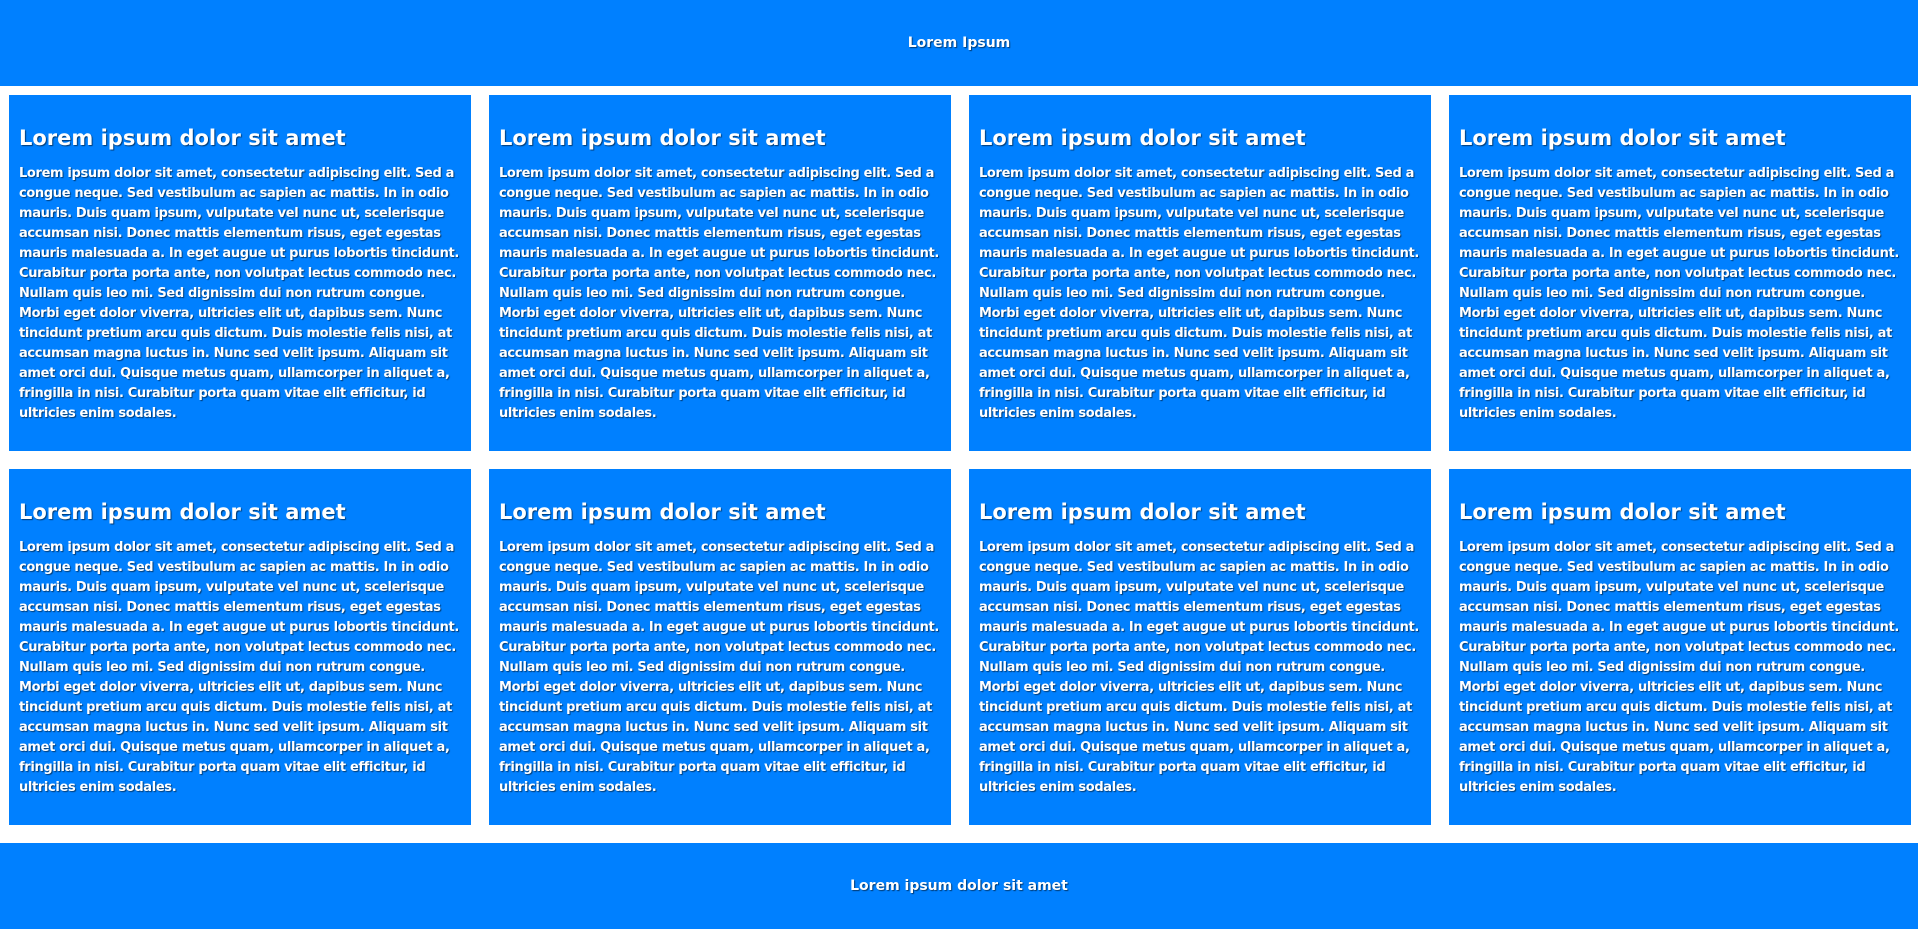  I want to click on page-footer: Lorem ipsum dolor sit amet, so click(959, 886).